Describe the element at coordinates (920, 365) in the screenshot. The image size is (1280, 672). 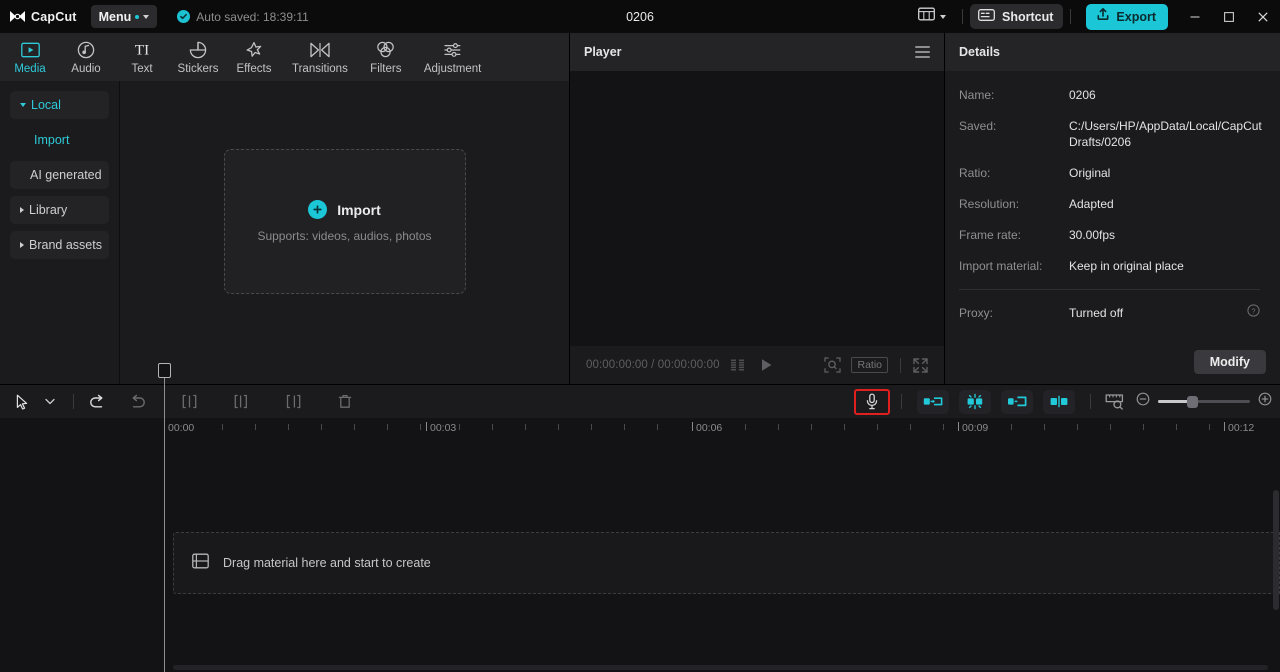
I see `fullscreen-icon` at that location.